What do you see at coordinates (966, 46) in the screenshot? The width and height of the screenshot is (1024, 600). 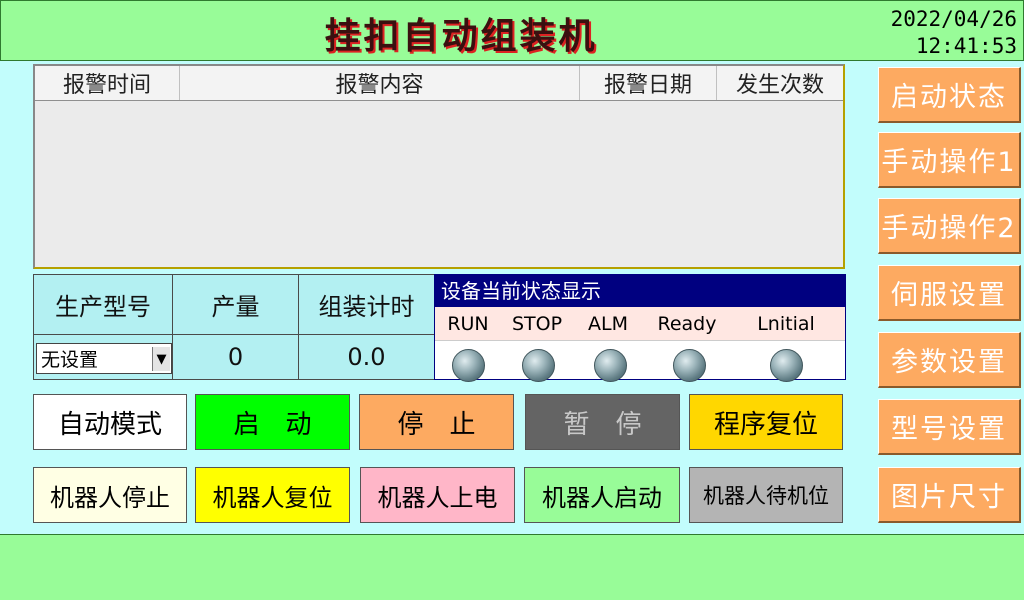 I see `clock-time: 12:41:53` at bounding box center [966, 46].